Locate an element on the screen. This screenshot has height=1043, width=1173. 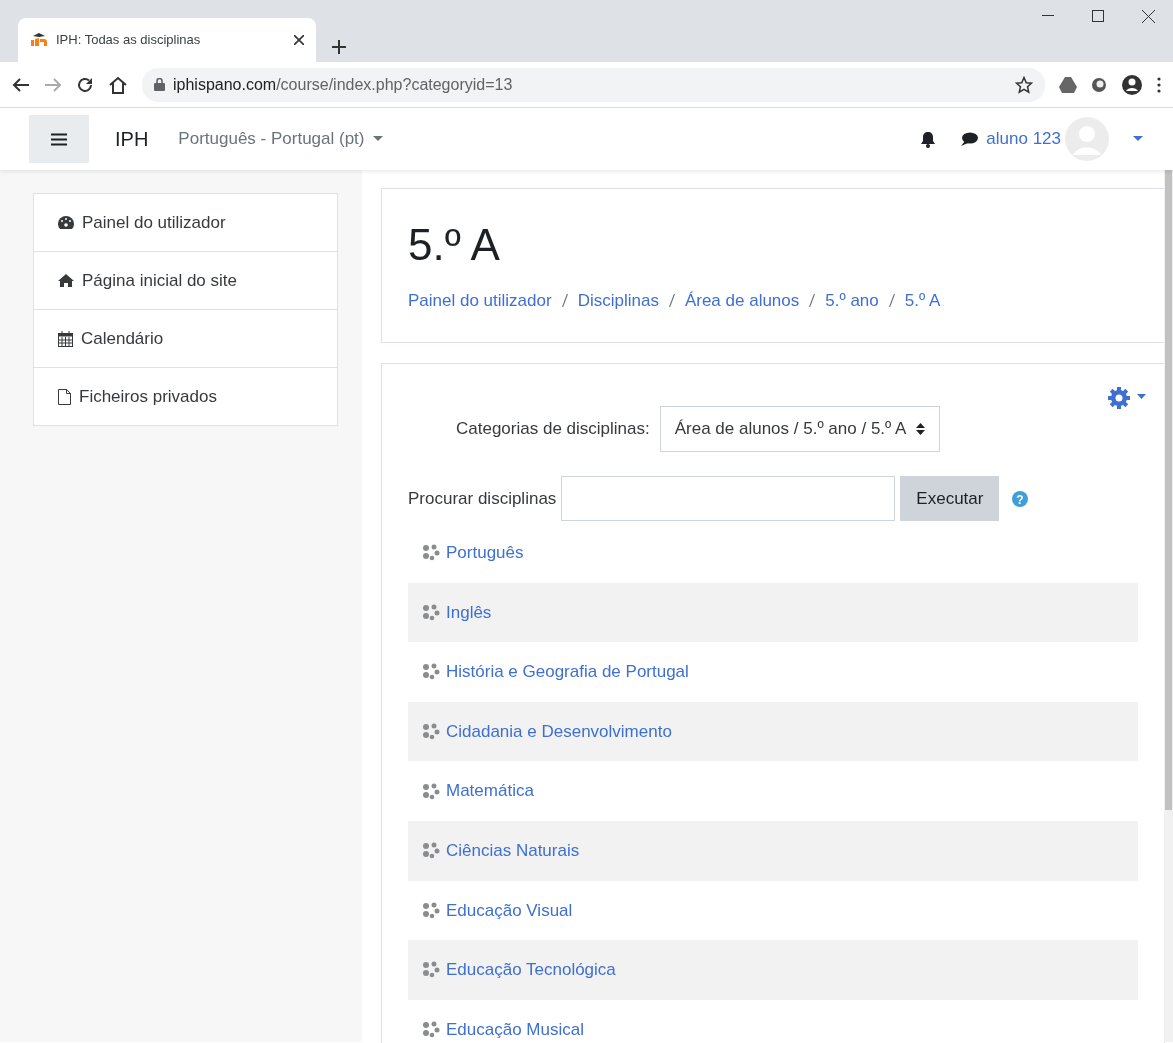
breadcrumb-link: 5.º A is located at coordinates (922, 300).